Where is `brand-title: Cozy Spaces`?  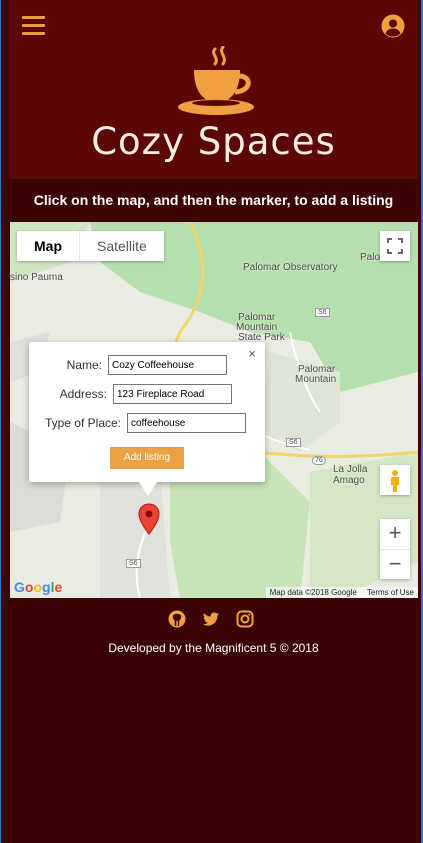 brand-title: Cozy Spaces is located at coordinates (213, 141).